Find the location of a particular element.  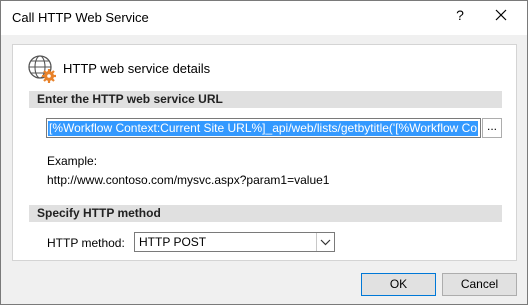

globe-gear-icon is located at coordinates (42, 69).